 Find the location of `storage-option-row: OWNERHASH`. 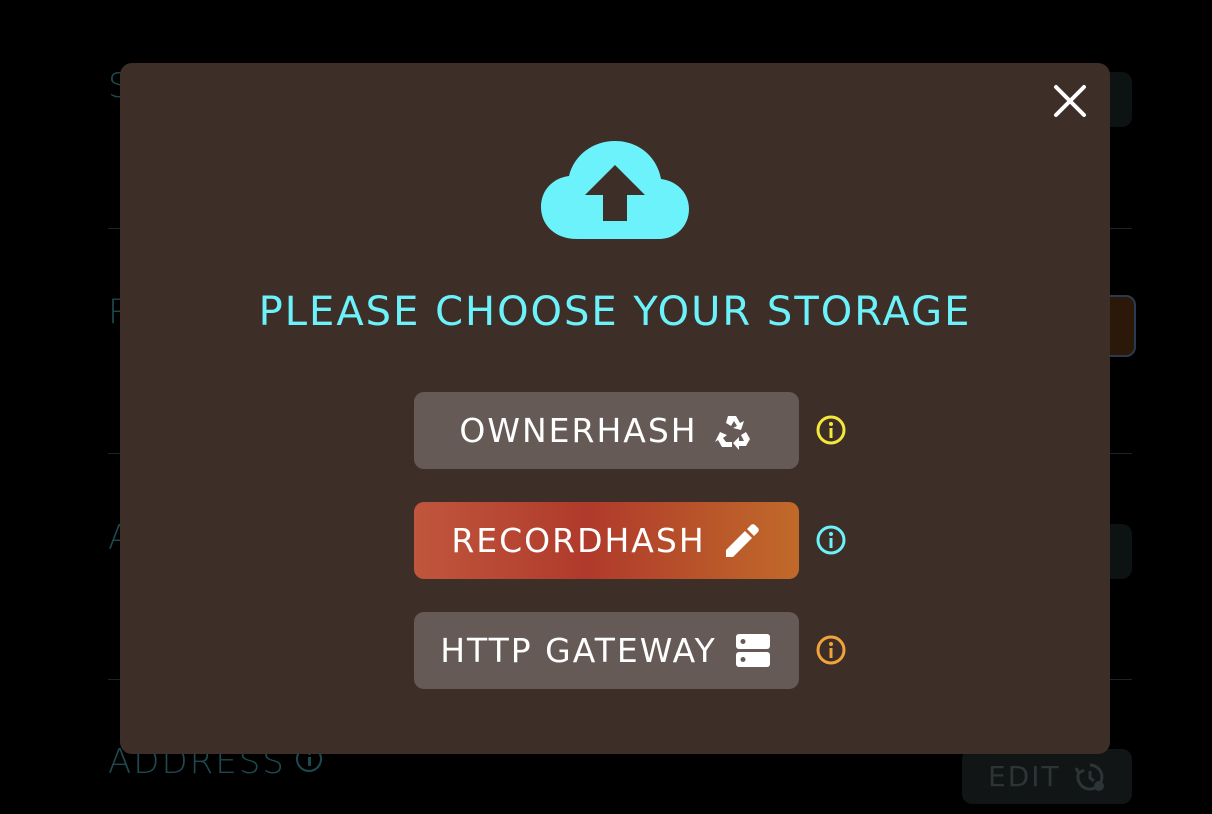

storage-option-row: OWNERHASH is located at coordinates (639, 430).